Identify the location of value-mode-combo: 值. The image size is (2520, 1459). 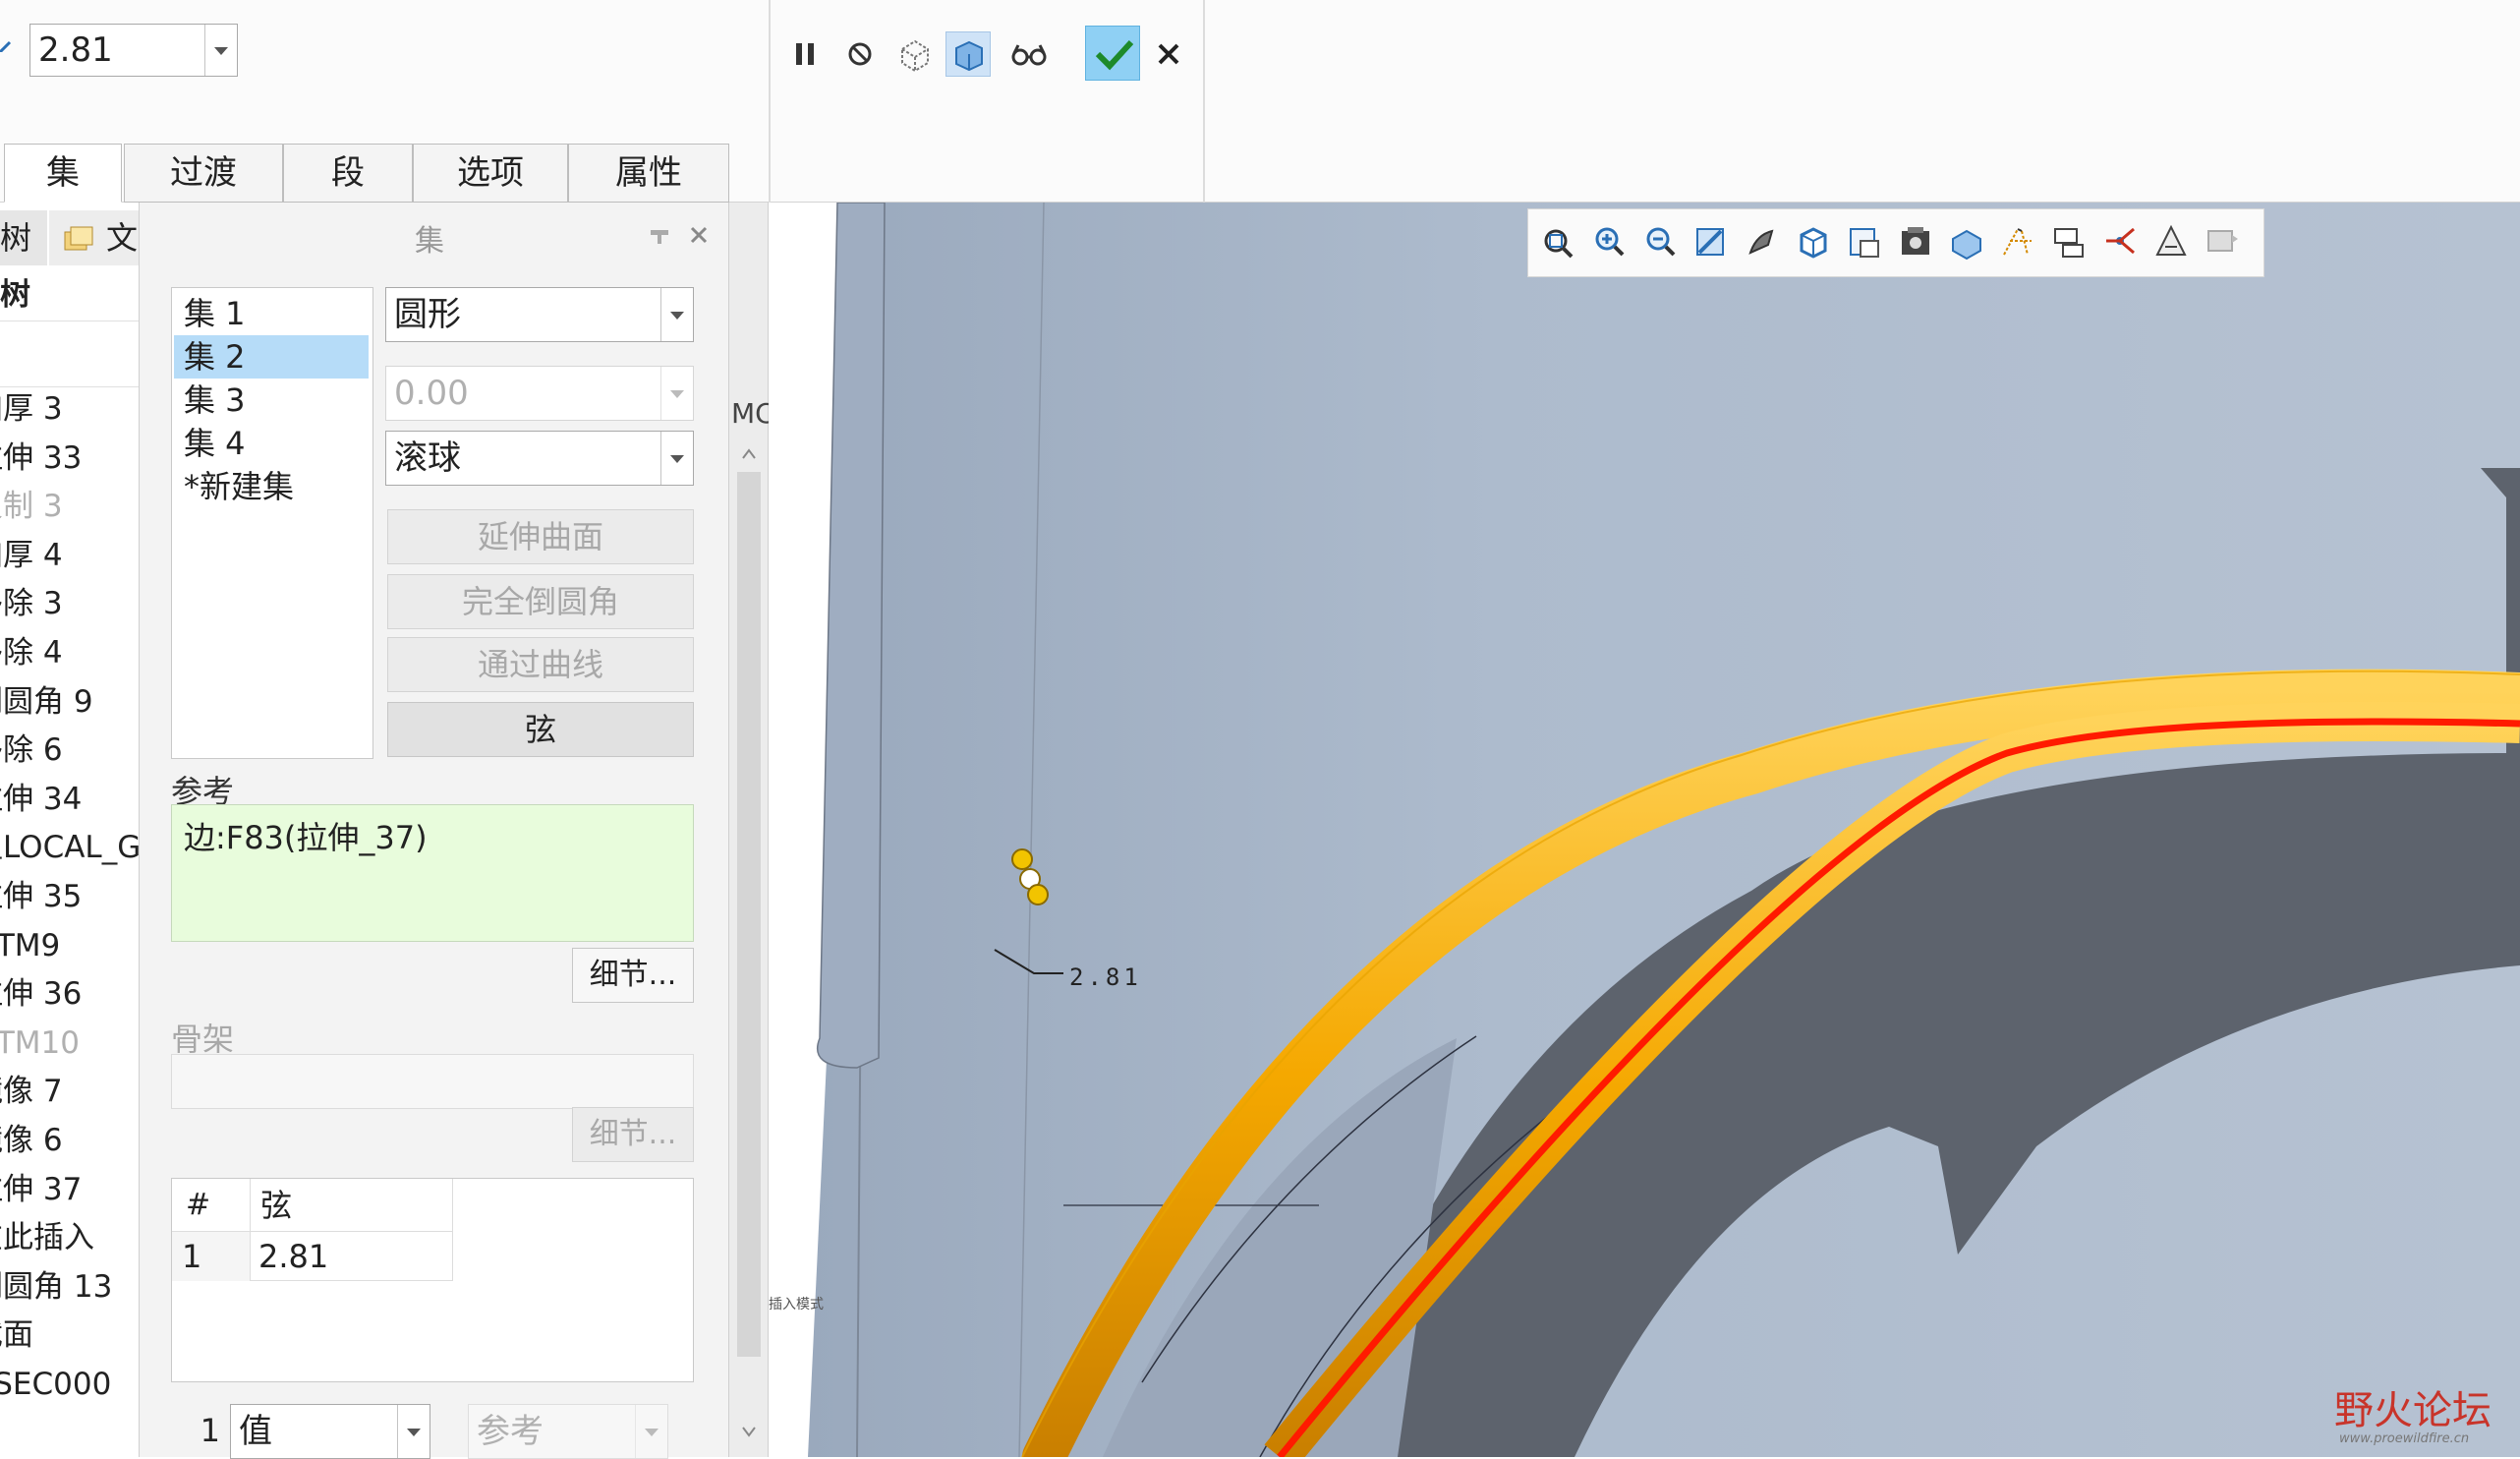
(330, 1431).